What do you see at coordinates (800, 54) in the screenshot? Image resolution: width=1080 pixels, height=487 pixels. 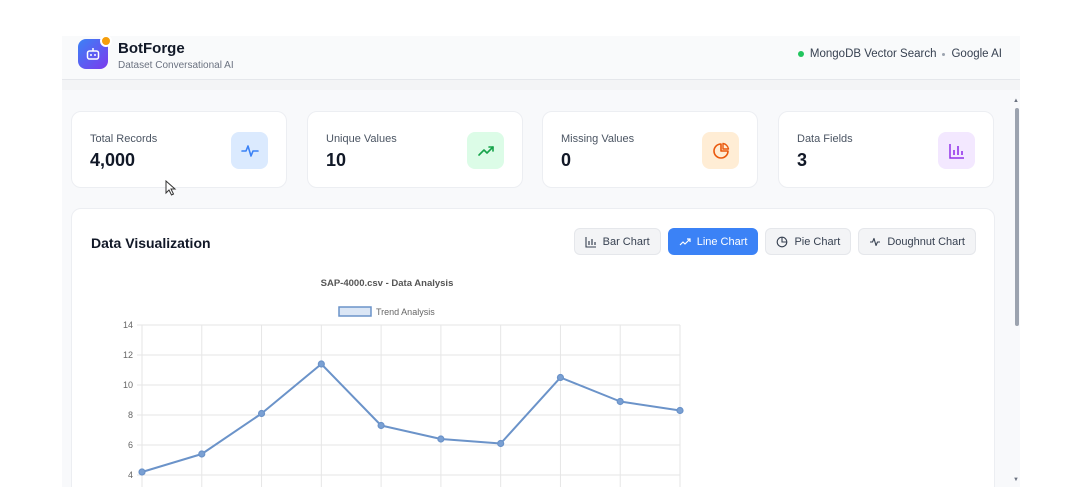 I see `online-status-dot` at bounding box center [800, 54].